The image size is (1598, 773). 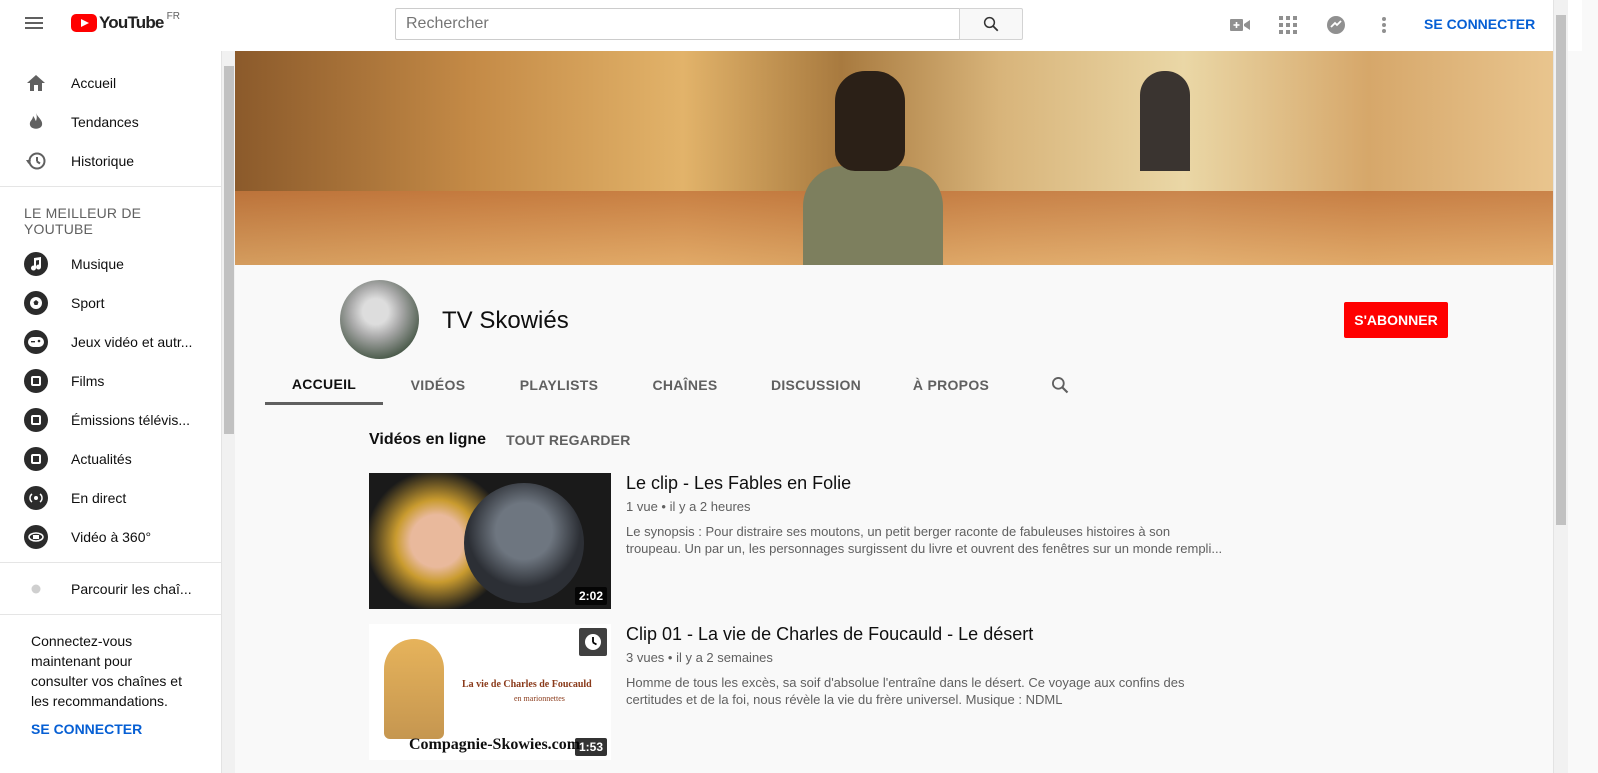 What do you see at coordinates (36, 341) in the screenshot?
I see `gaming-icon` at bounding box center [36, 341].